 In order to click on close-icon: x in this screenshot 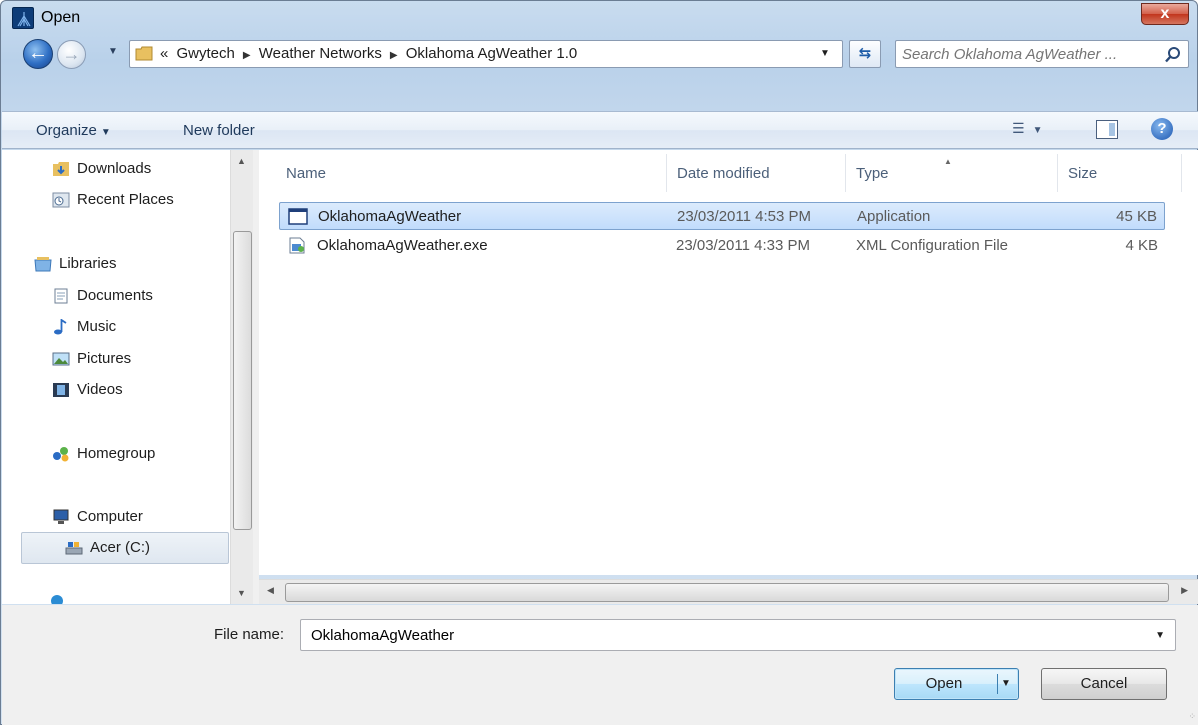, I will do `click(1165, 13)`.